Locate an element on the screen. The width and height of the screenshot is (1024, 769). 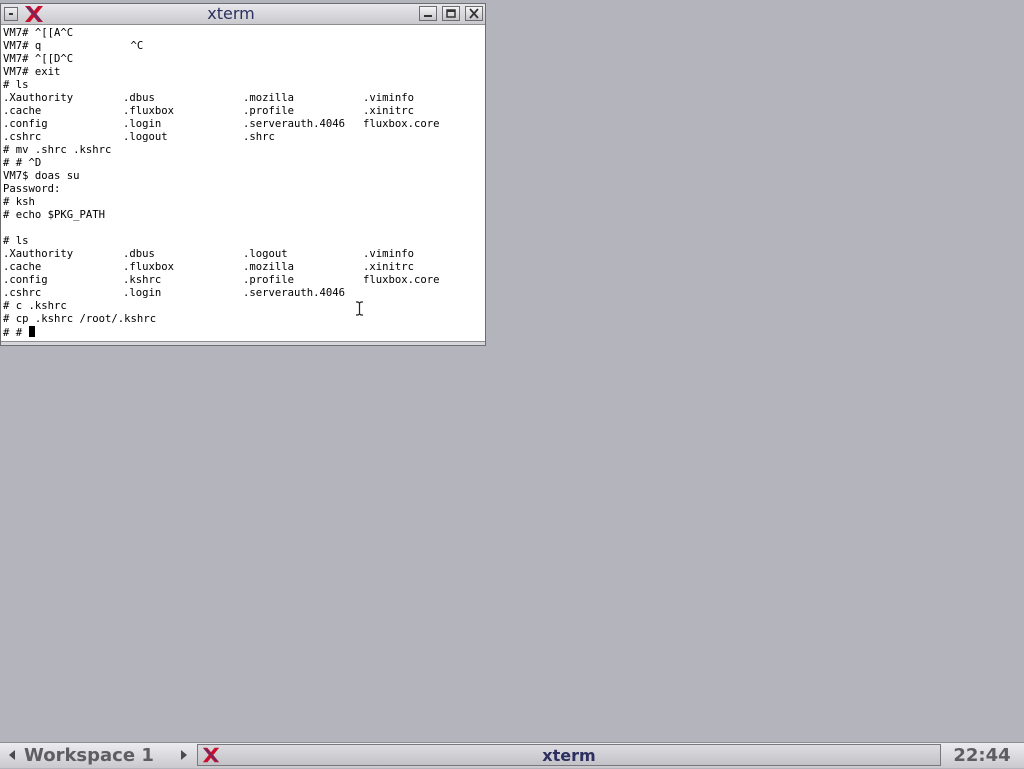
window-titlebar: xterm is located at coordinates (243, 14).